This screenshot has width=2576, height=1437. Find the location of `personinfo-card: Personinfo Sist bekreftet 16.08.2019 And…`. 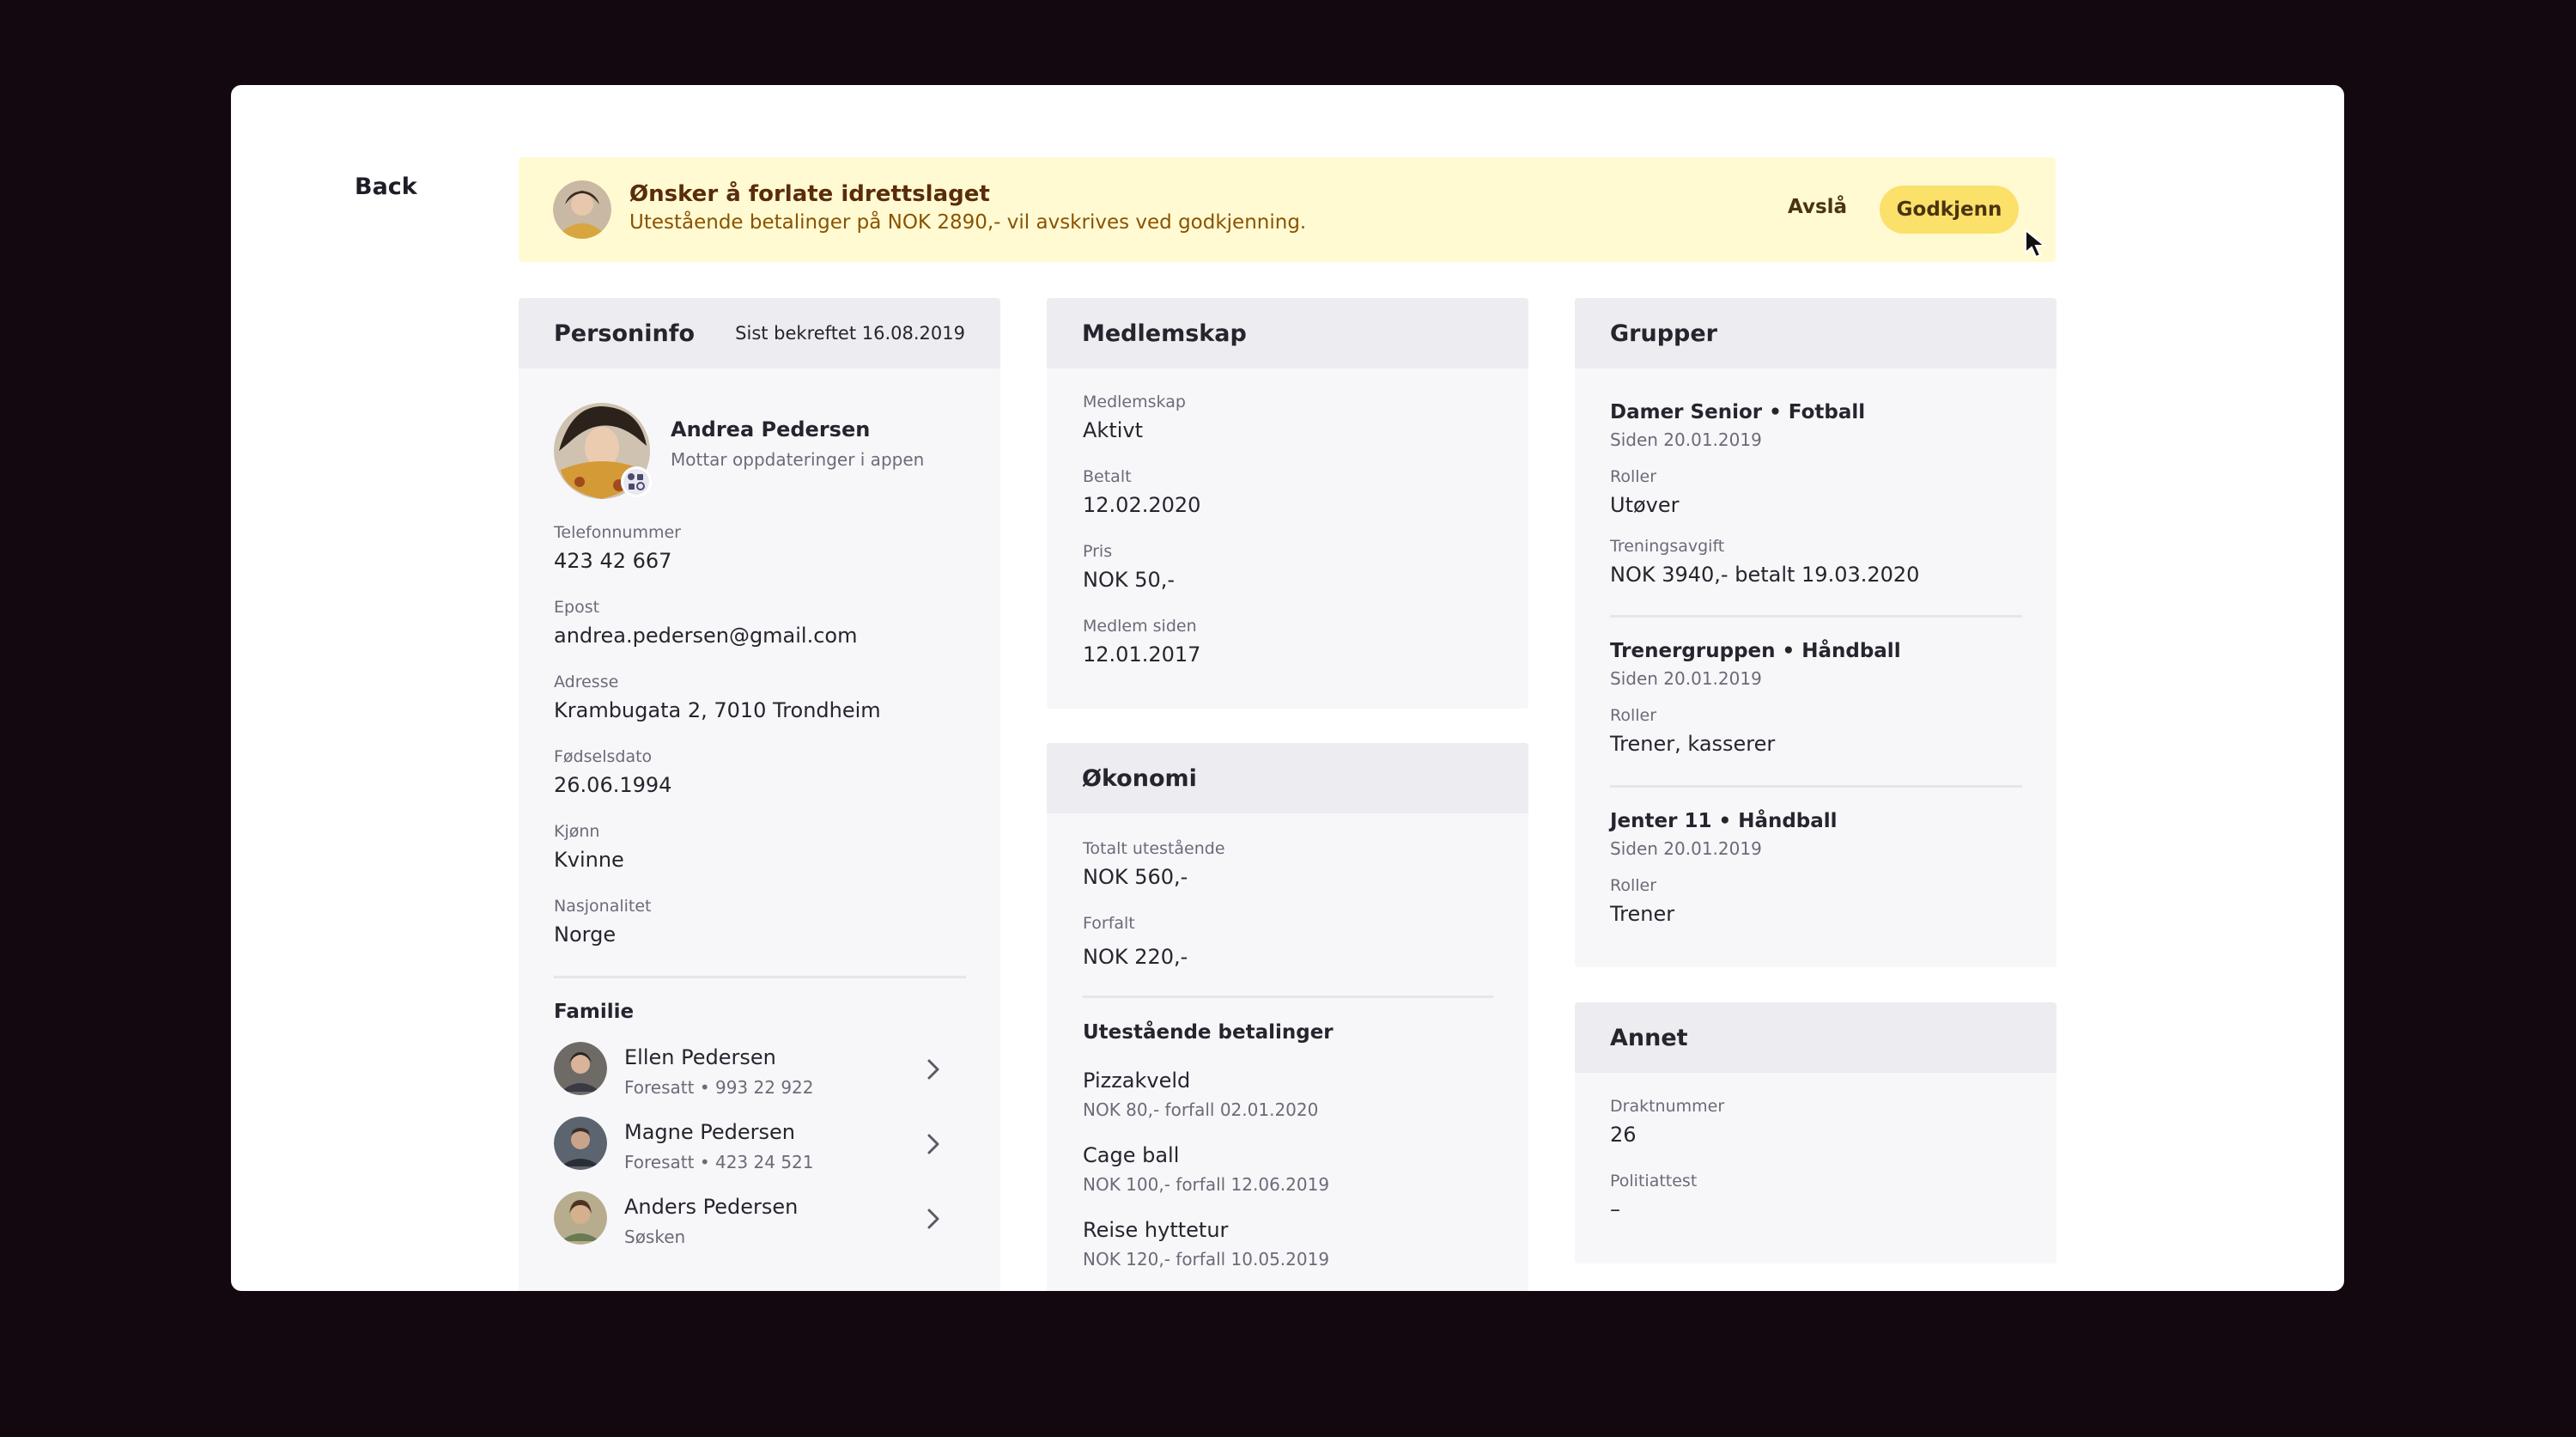

personinfo-card: Personinfo Sist bekreftet 16.08.2019 And… is located at coordinates (759, 794).